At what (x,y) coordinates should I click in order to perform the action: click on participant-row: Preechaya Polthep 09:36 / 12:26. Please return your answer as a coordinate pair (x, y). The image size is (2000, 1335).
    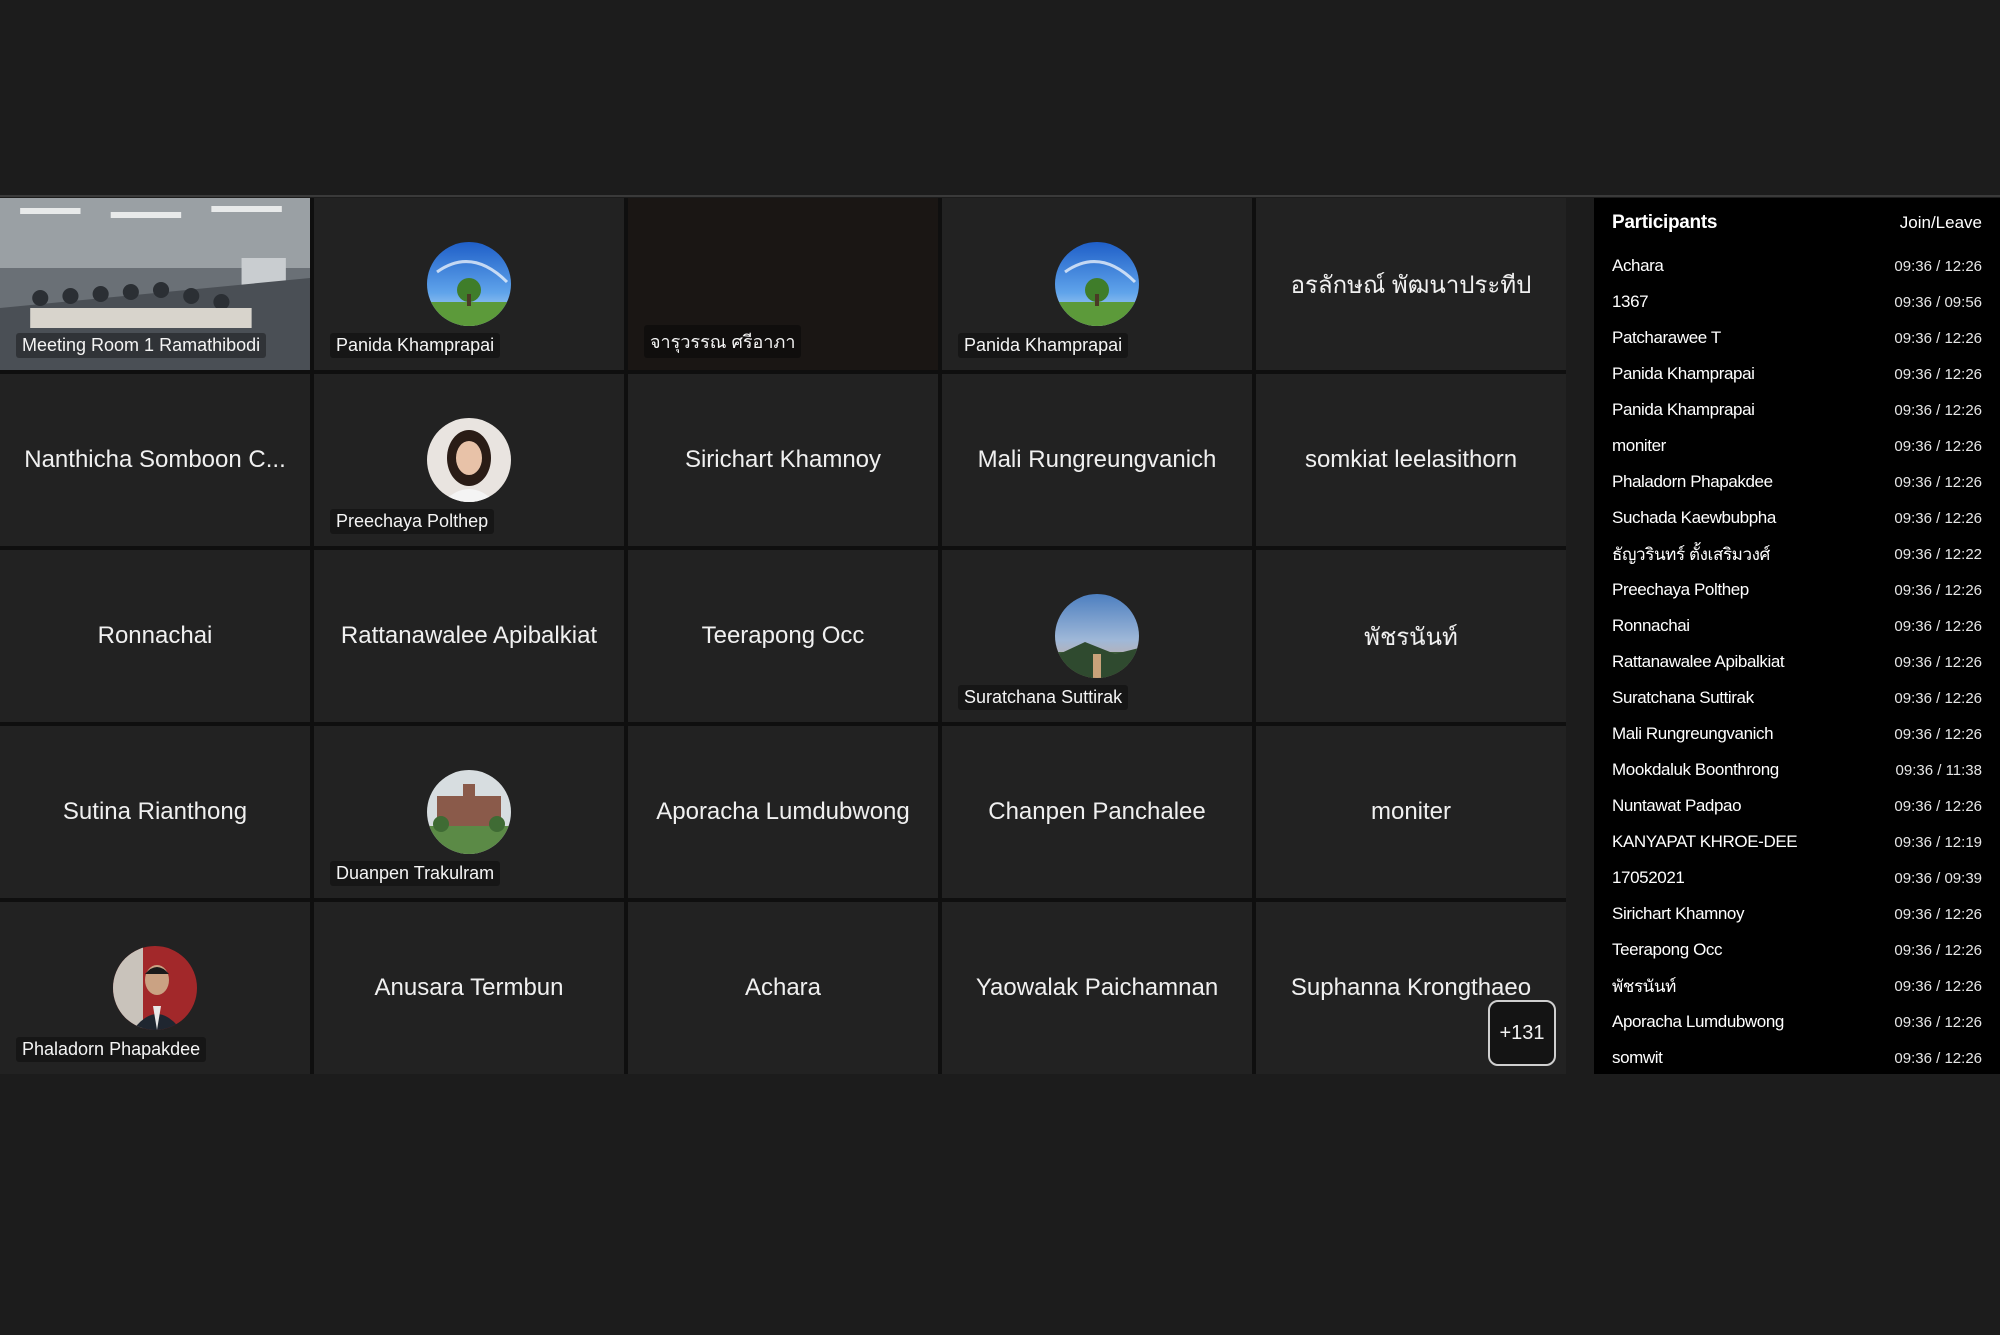
    Looking at the image, I should click on (1797, 590).